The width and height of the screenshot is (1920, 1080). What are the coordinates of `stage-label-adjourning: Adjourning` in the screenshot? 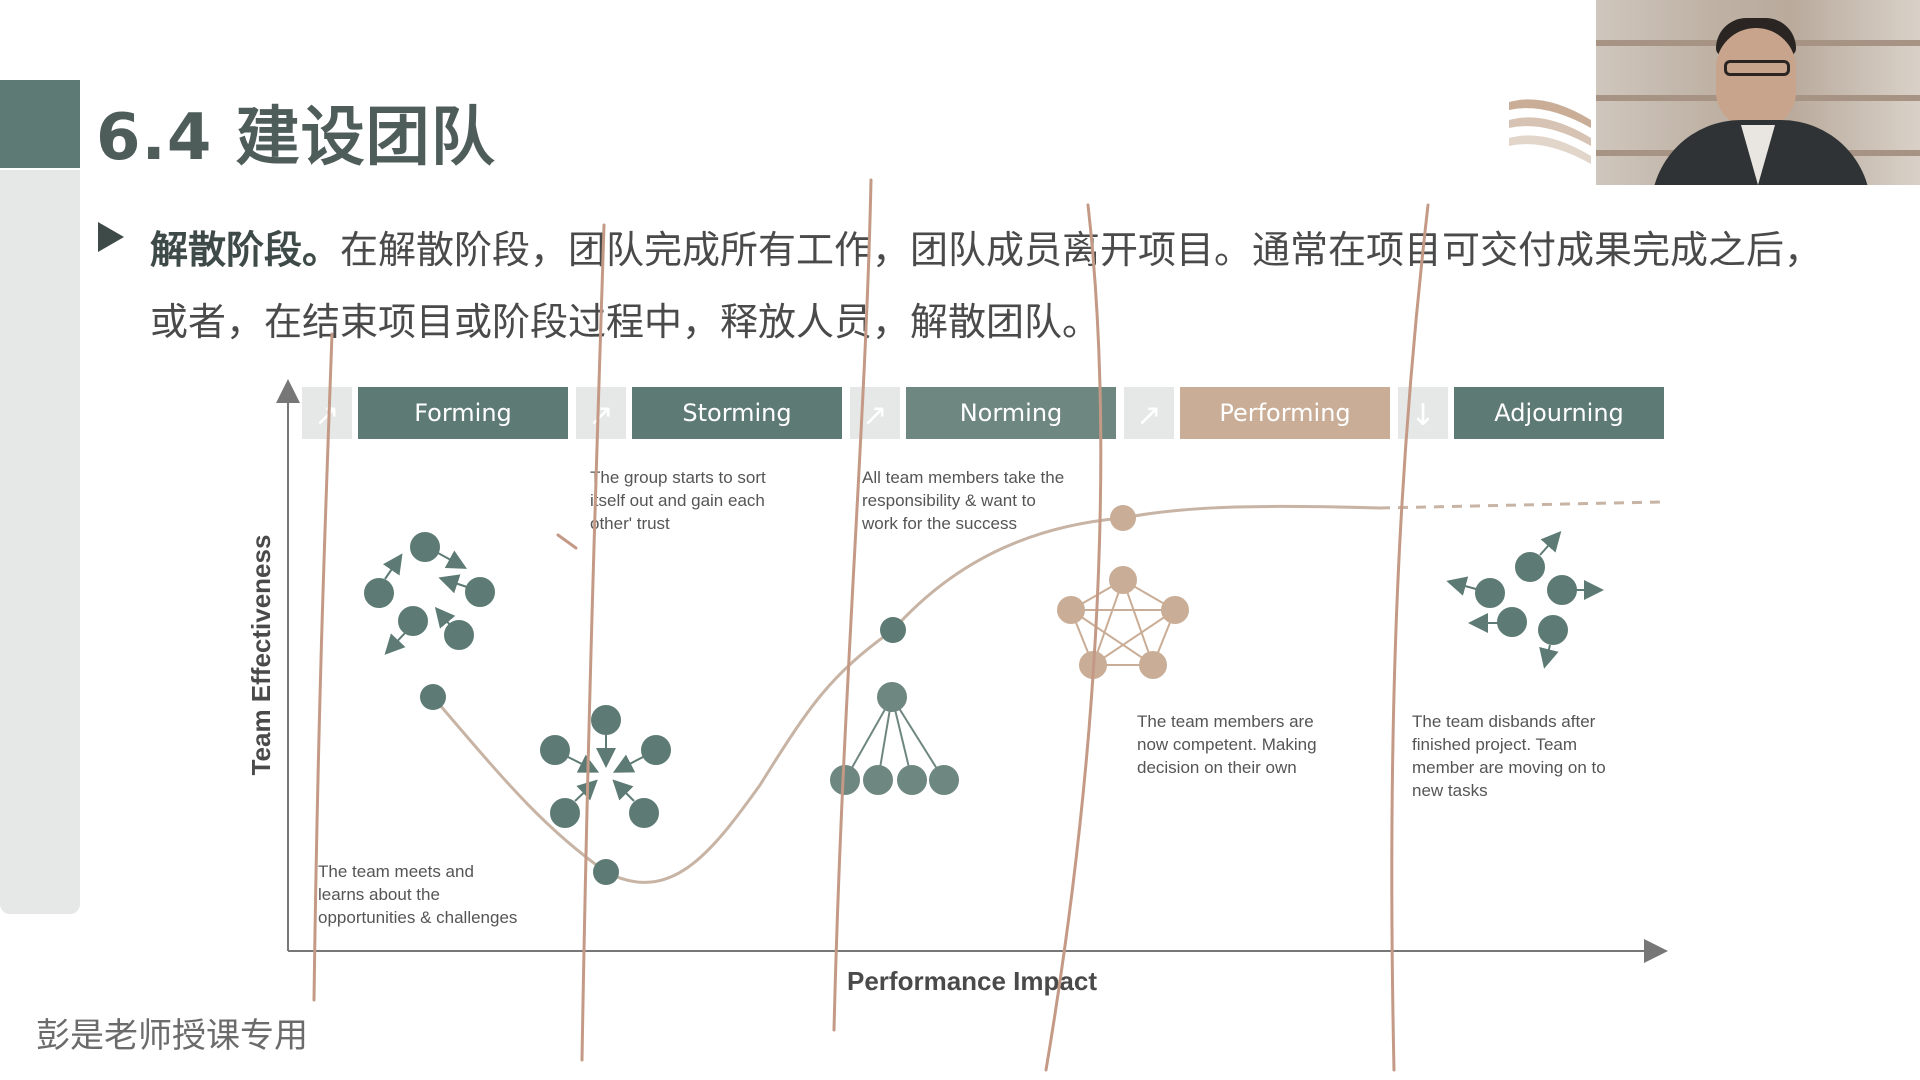 It's located at (1559, 413).